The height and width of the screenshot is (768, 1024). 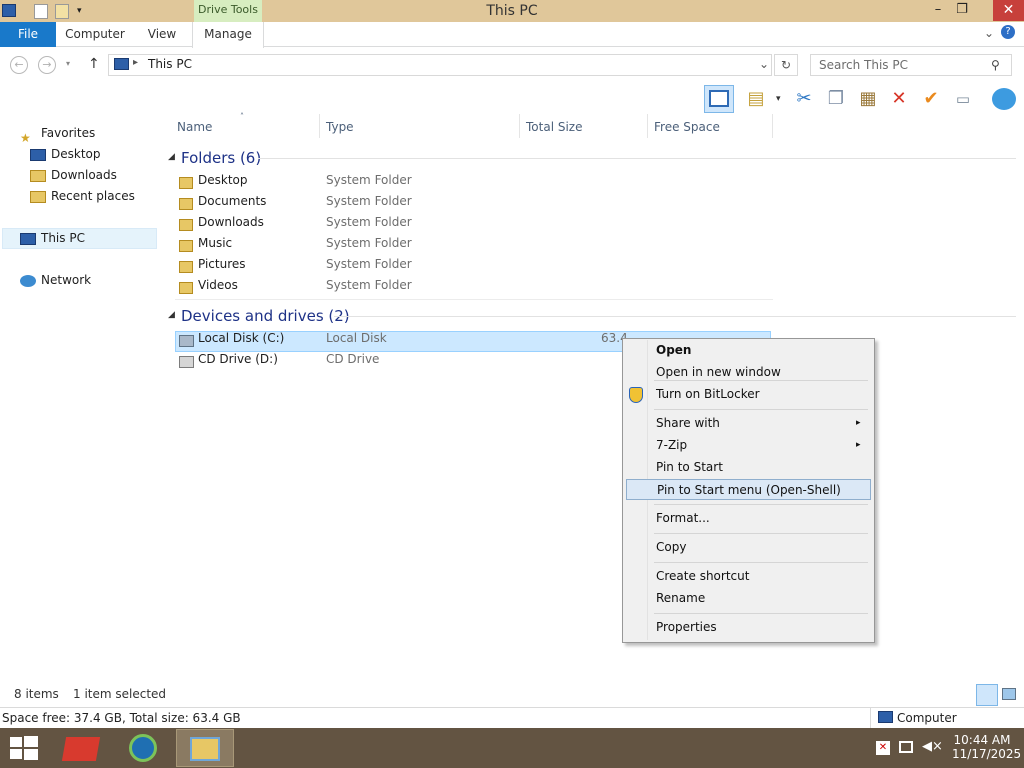 What do you see at coordinates (94, 64) in the screenshot?
I see `up-button: ↑` at bounding box center [94, 64].